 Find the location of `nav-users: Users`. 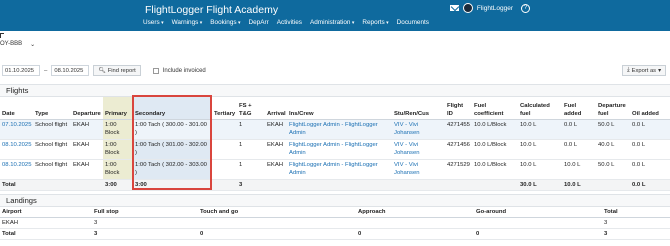

nav-users: Users is located at coordinates (153, 22).